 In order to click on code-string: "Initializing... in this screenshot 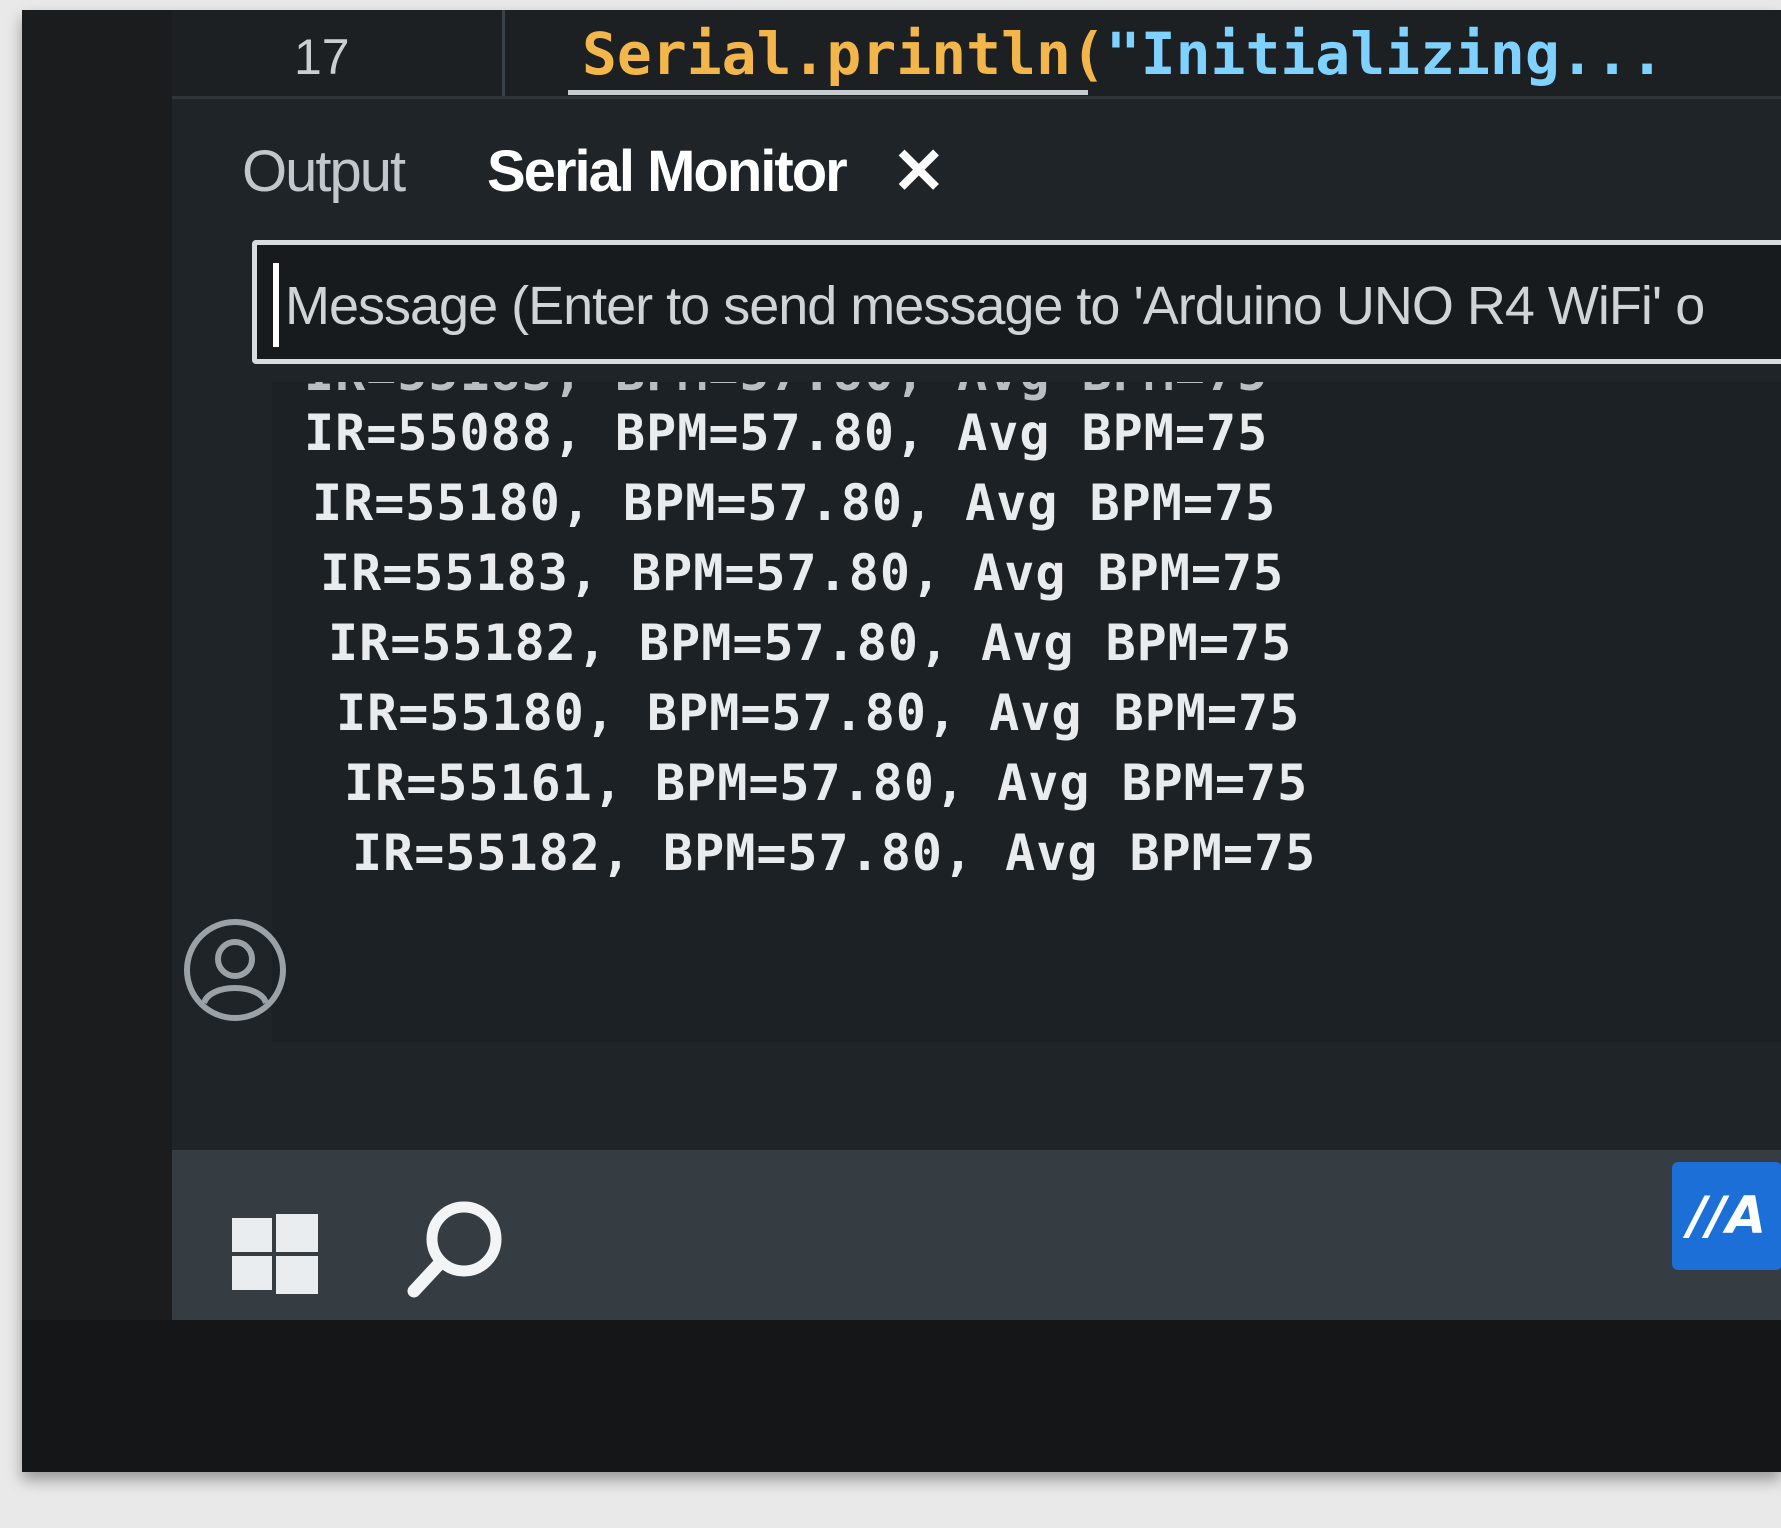, I will do `click(1385, 54)`.